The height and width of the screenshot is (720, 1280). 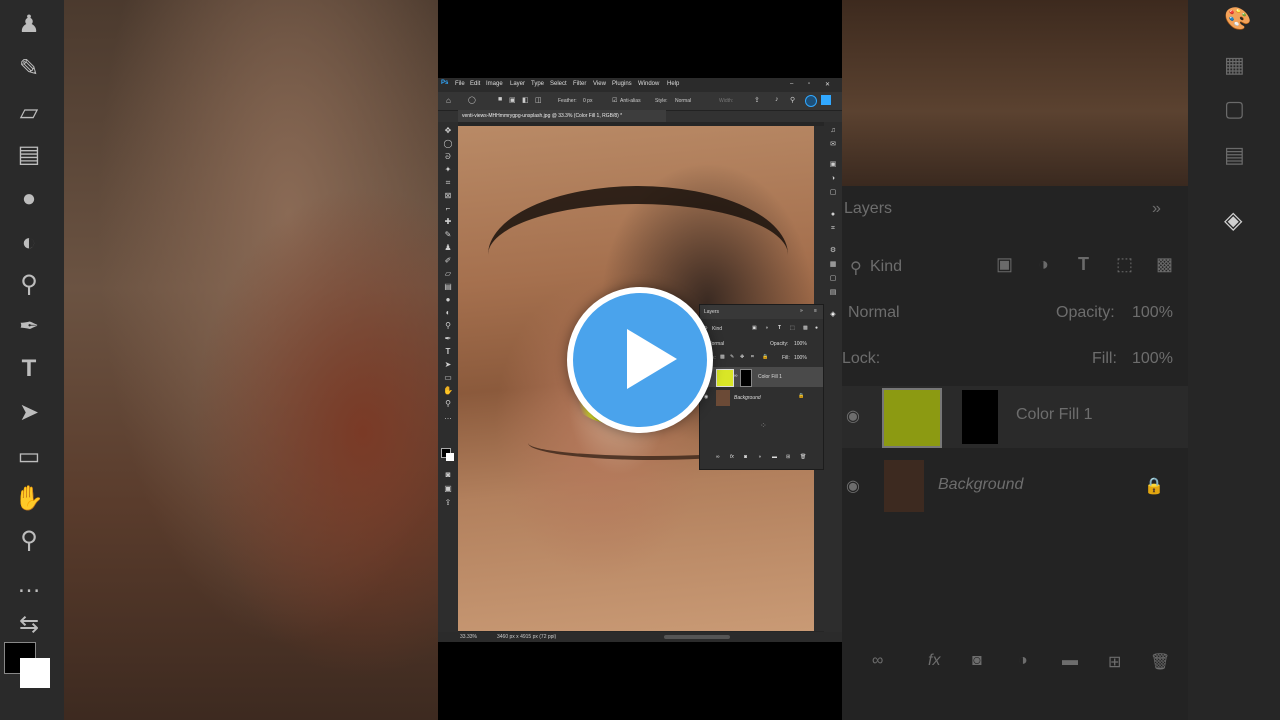 What do you see at coordinates (517, 84) in the screenshot?
I see `menu-layer: Layer` at bounding box center [517, 84].